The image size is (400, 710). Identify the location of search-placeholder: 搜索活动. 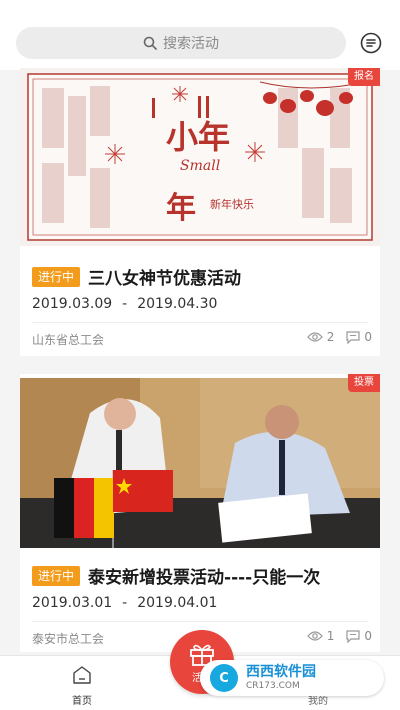
(191, 44).